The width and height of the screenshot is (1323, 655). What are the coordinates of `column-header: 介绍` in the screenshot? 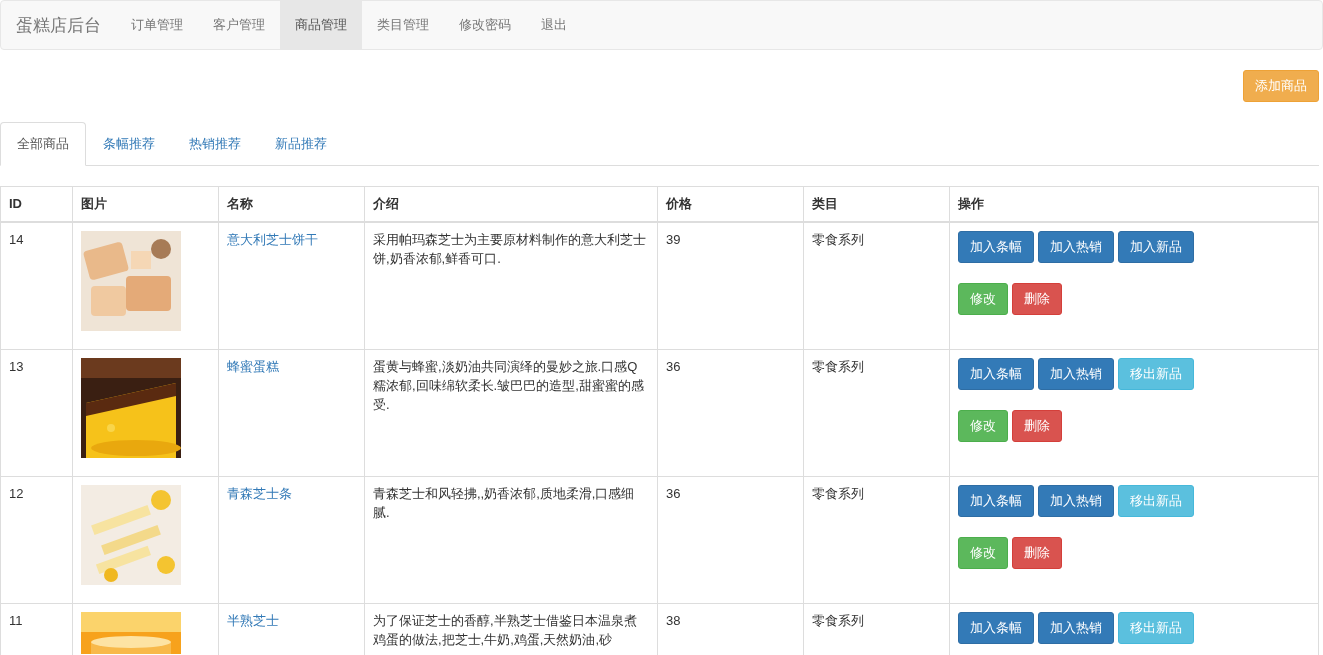 It's located at (386, 203).